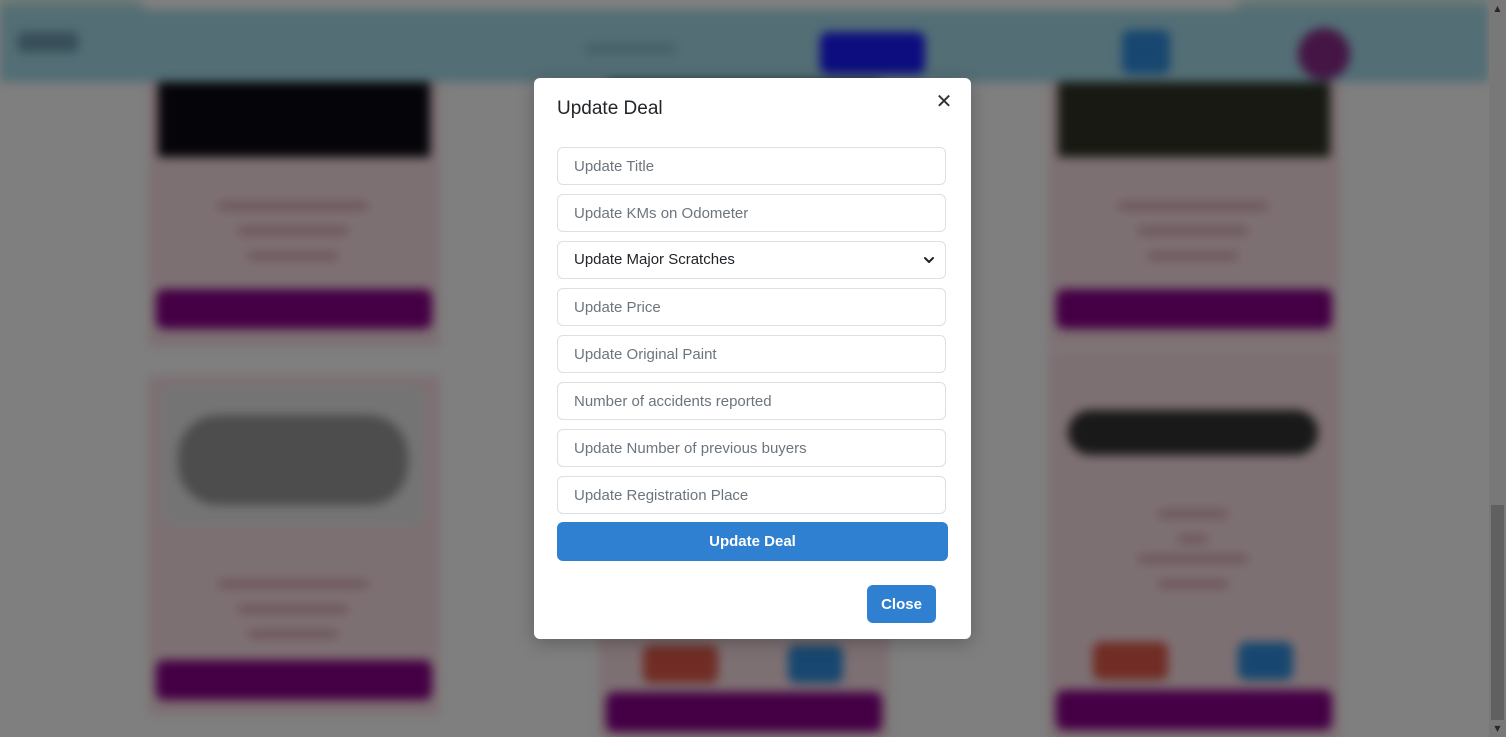  I want to click on title-input, so click(751, 166).